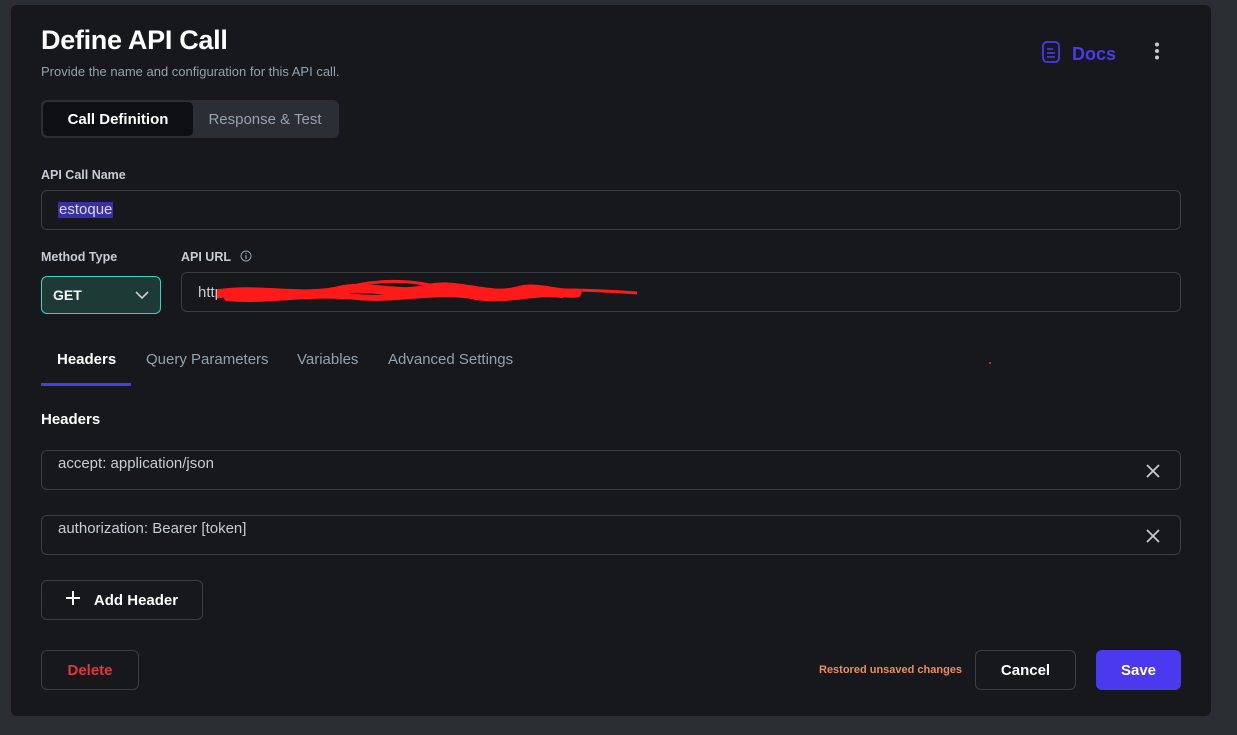 The image size is (1237, 735). I want to click on header-item: accept: application/json, so click(611, 470).